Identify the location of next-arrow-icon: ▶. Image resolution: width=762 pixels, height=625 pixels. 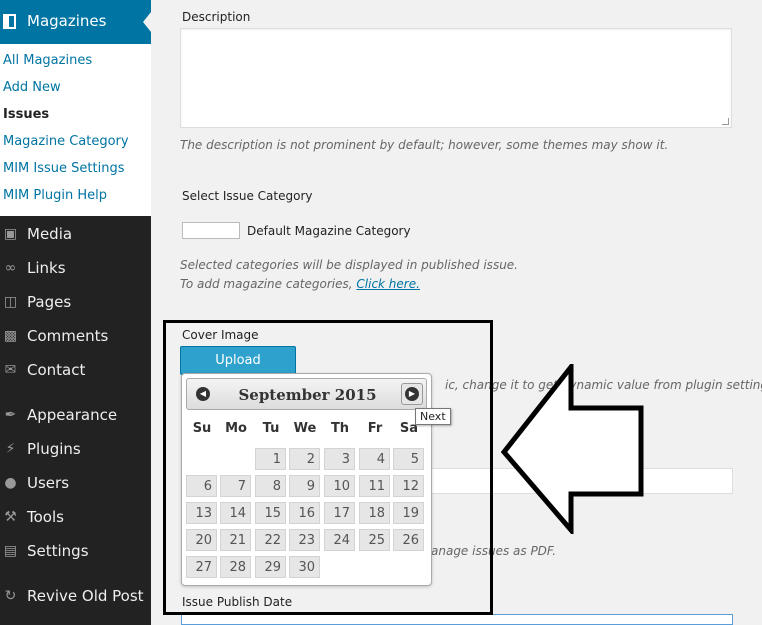
(412, 394).